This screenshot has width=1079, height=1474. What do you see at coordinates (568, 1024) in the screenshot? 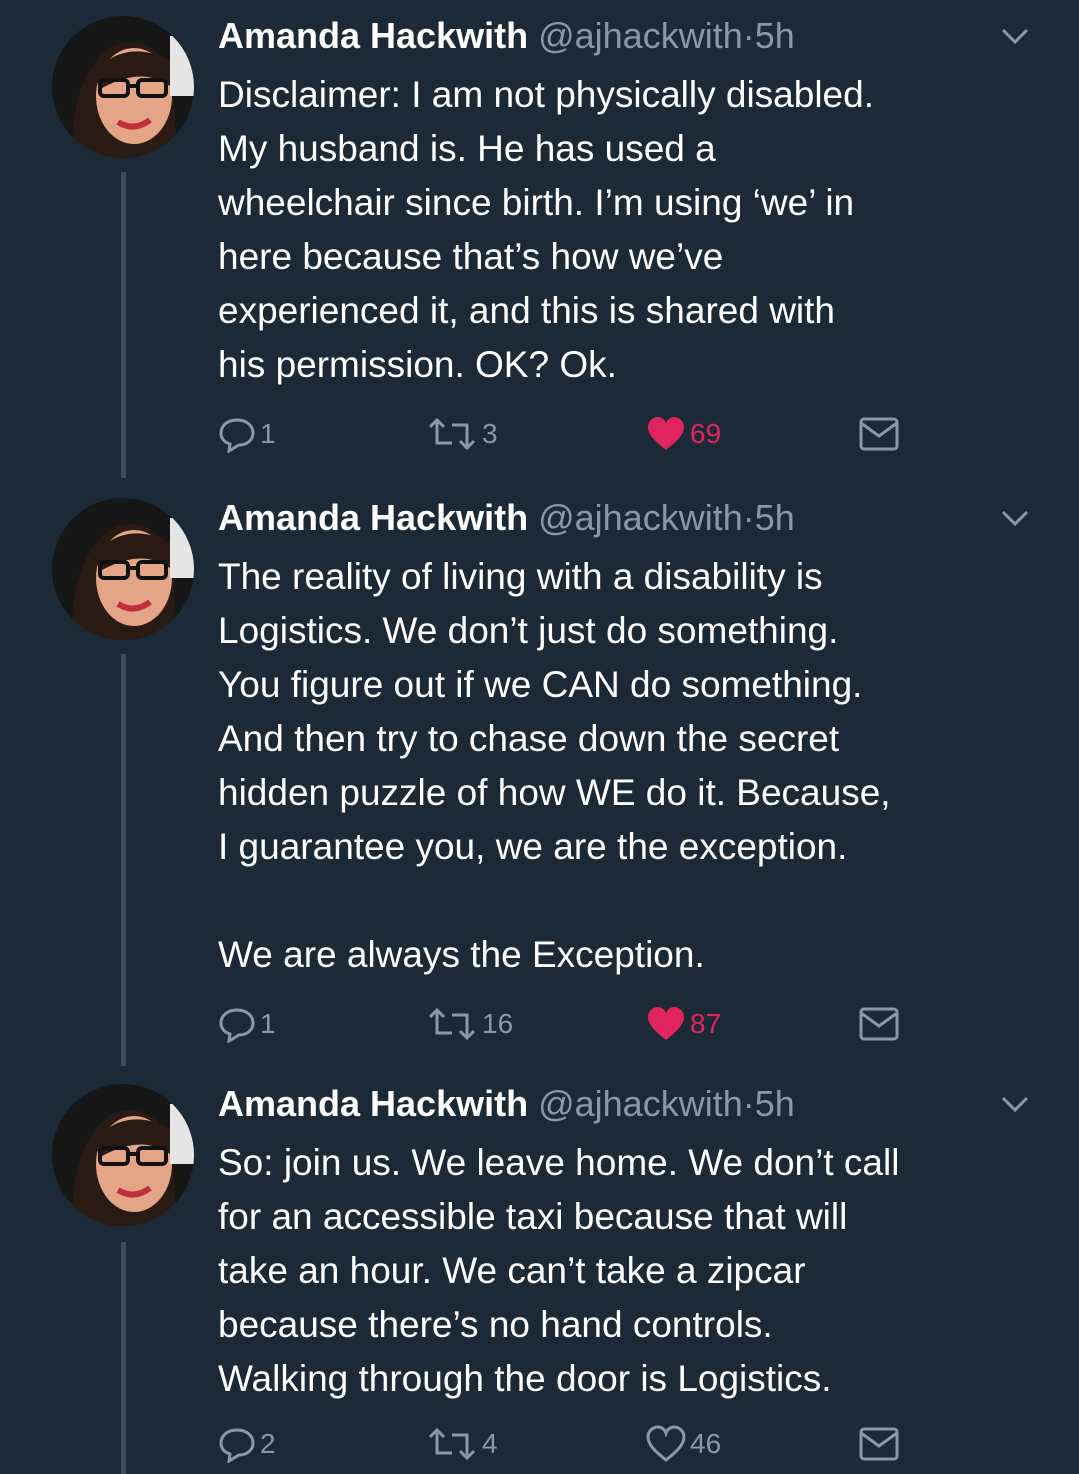
I see `tweet-actions: 1 16 87` at bounding box center [568, 1024].